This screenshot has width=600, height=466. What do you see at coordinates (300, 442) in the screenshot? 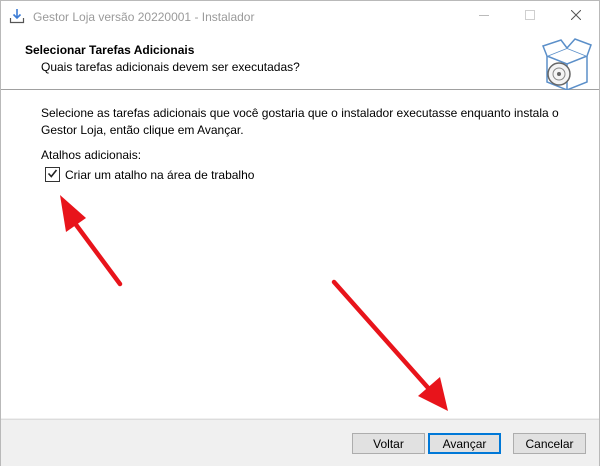
I see `wizard-footer: Voltar Avançar Cancelar` at bounding box center [300, 442].